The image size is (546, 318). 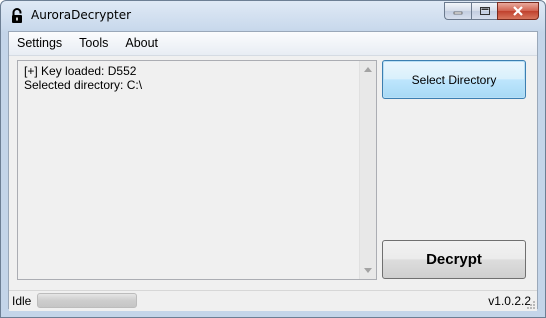 I want to click on progress-bar, so click(x=87, y=300).